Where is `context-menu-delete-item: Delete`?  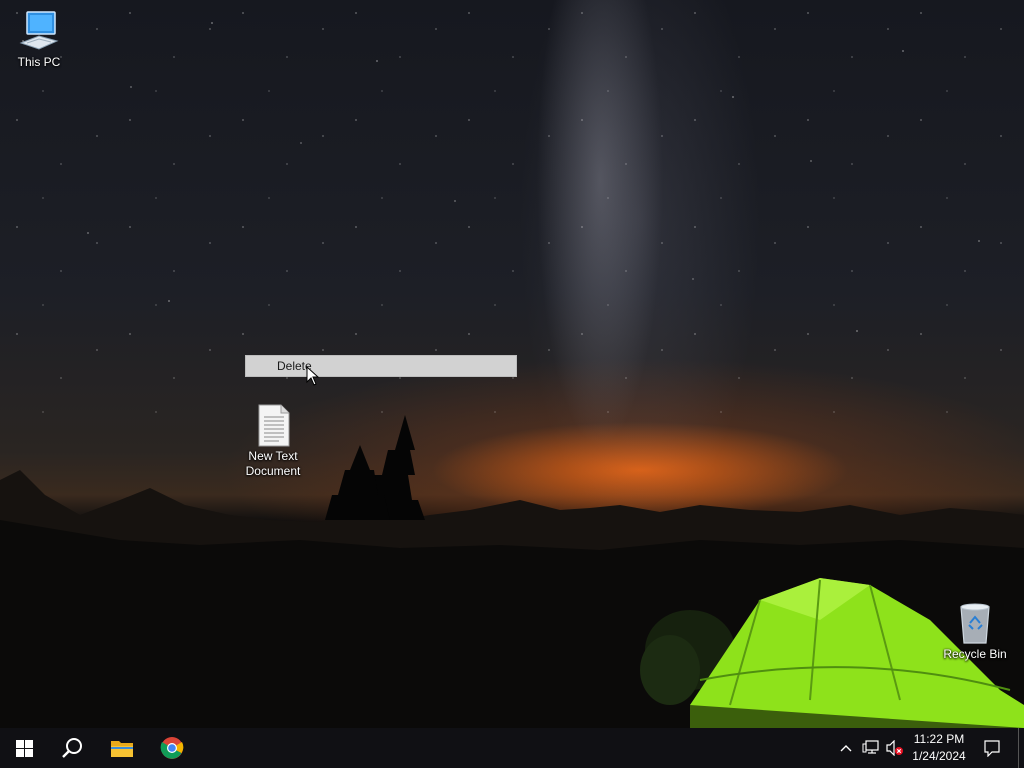
context-menu-delete-item: Delete is located at coordinates (381, 366).